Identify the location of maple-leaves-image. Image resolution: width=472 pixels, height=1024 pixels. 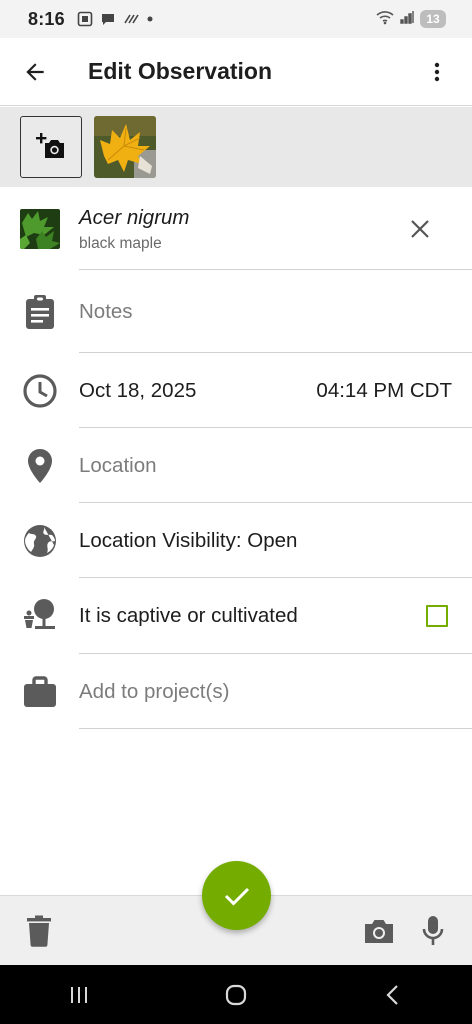
(40, 229).